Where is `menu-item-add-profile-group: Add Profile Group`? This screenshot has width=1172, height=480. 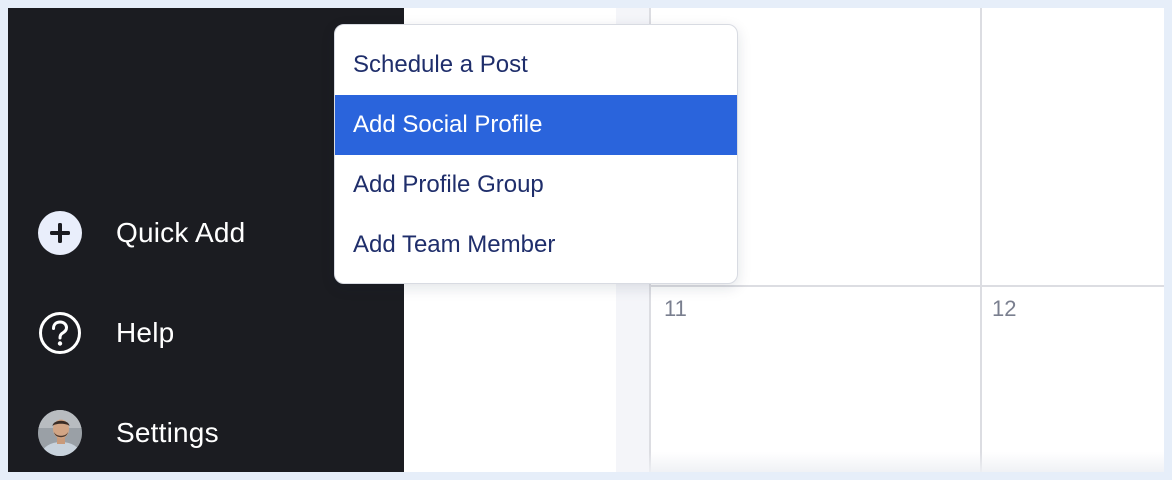
menu-item-add-profile-group: Add Profile Group is located at coordinates (536, 185).